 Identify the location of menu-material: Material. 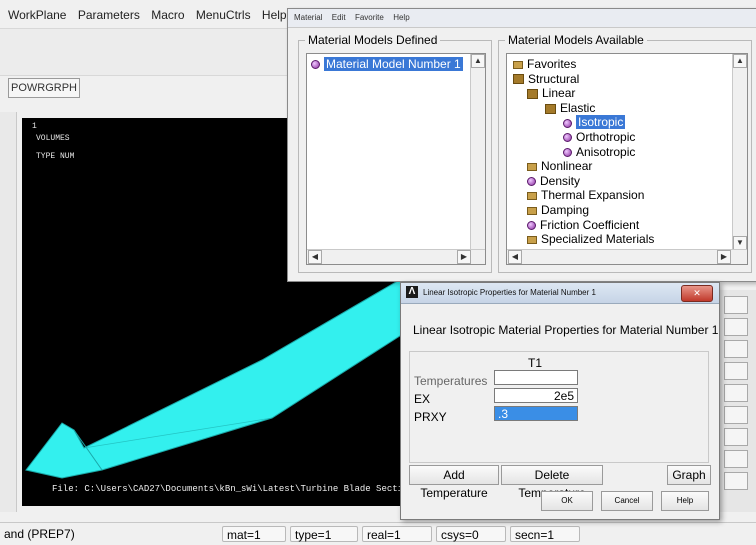
(308, 17).